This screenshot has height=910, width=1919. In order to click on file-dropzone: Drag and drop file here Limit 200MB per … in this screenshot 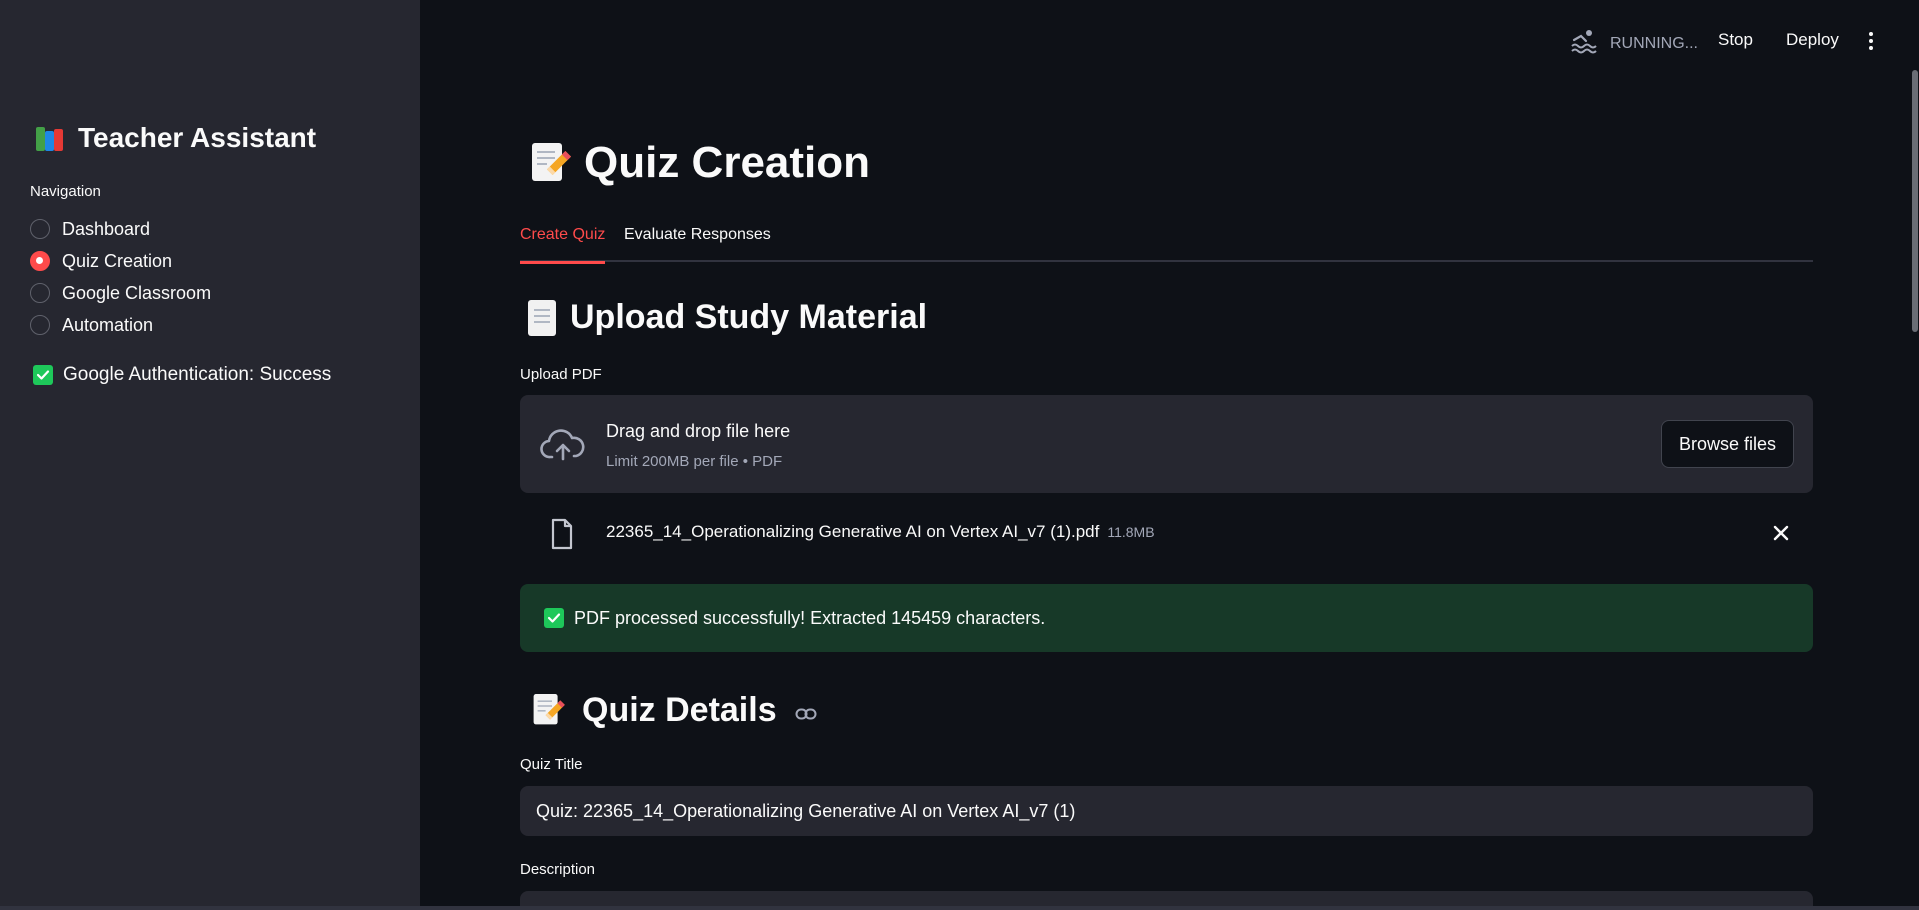, I will do `click(1166, 444)`.